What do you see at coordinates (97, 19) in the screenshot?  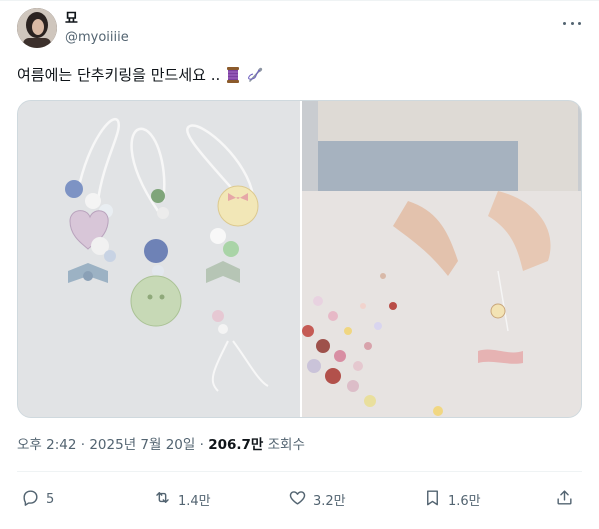 I see `display-name: 묘` at bounding box center [97, 19].